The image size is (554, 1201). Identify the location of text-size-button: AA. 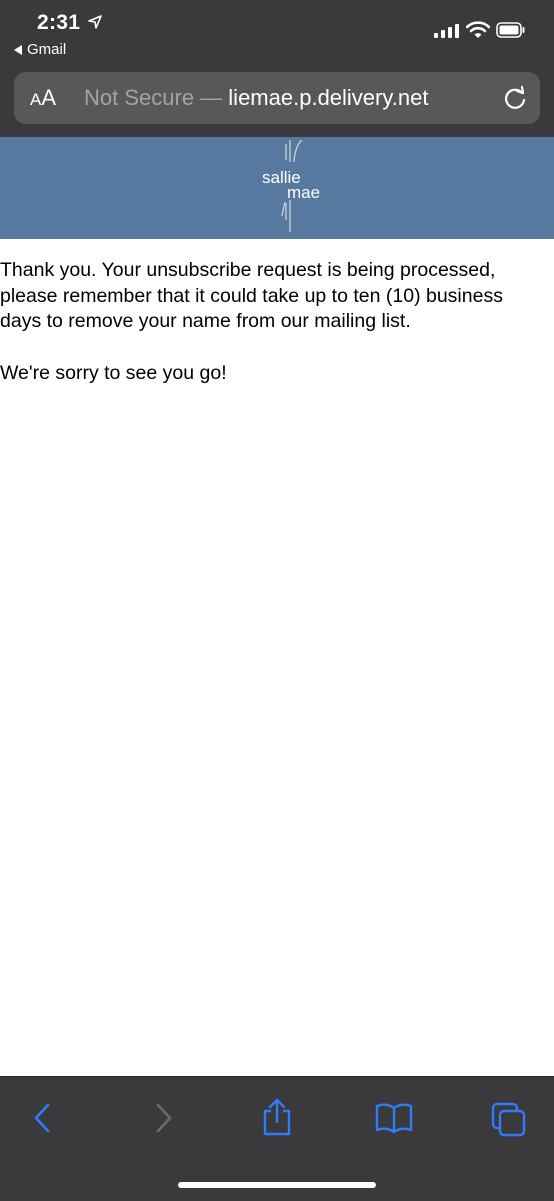
(43, 99).